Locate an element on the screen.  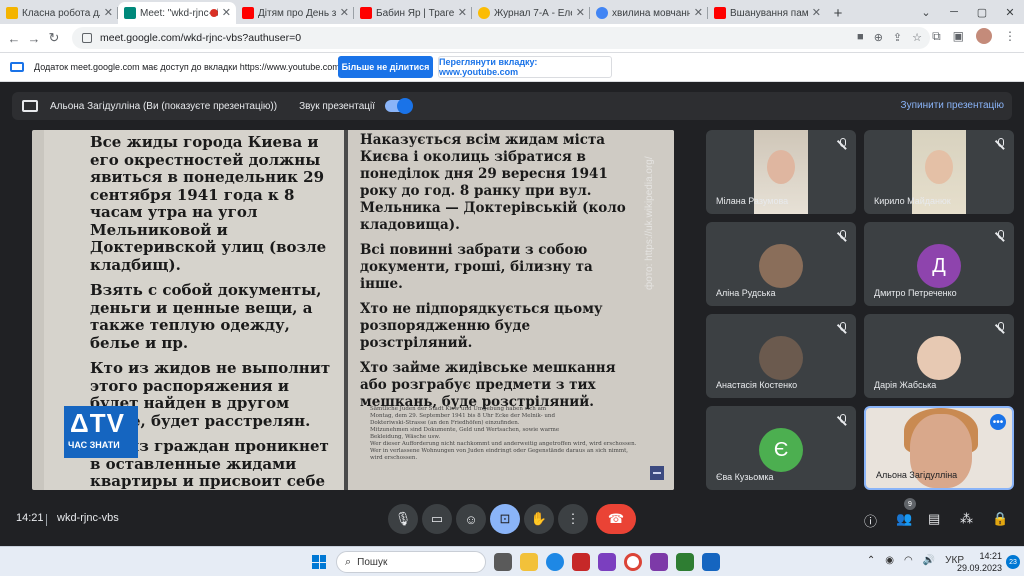
stop-presenting-button: Зупинити презентацію is located at coordinates (952, 105).